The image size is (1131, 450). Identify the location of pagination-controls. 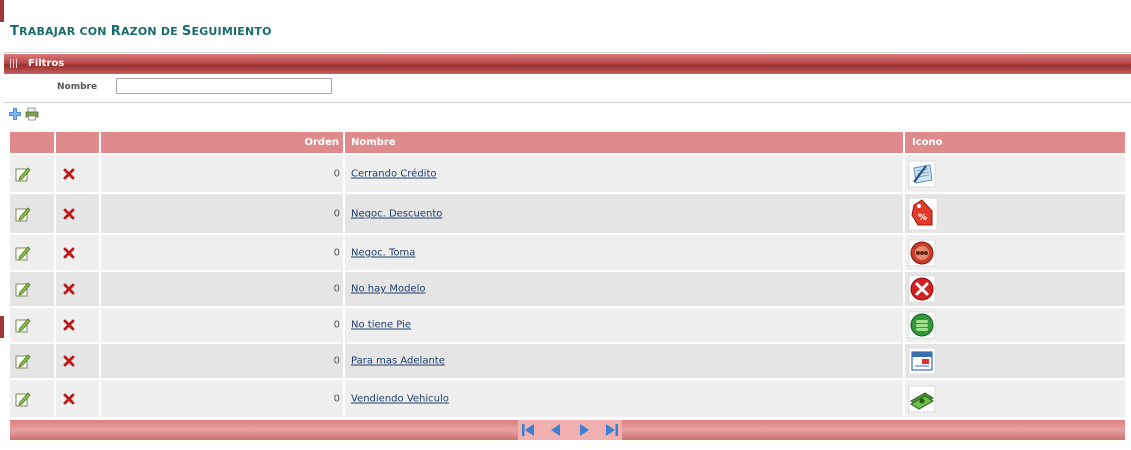
(570, 430).